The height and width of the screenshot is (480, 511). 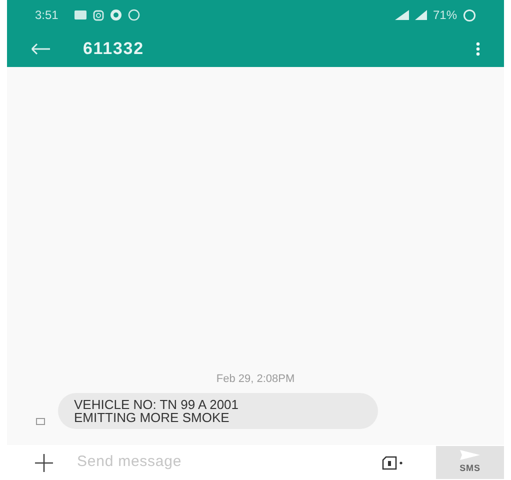 I want to click on conversation-title: 611332, so click(x=113, y=49).